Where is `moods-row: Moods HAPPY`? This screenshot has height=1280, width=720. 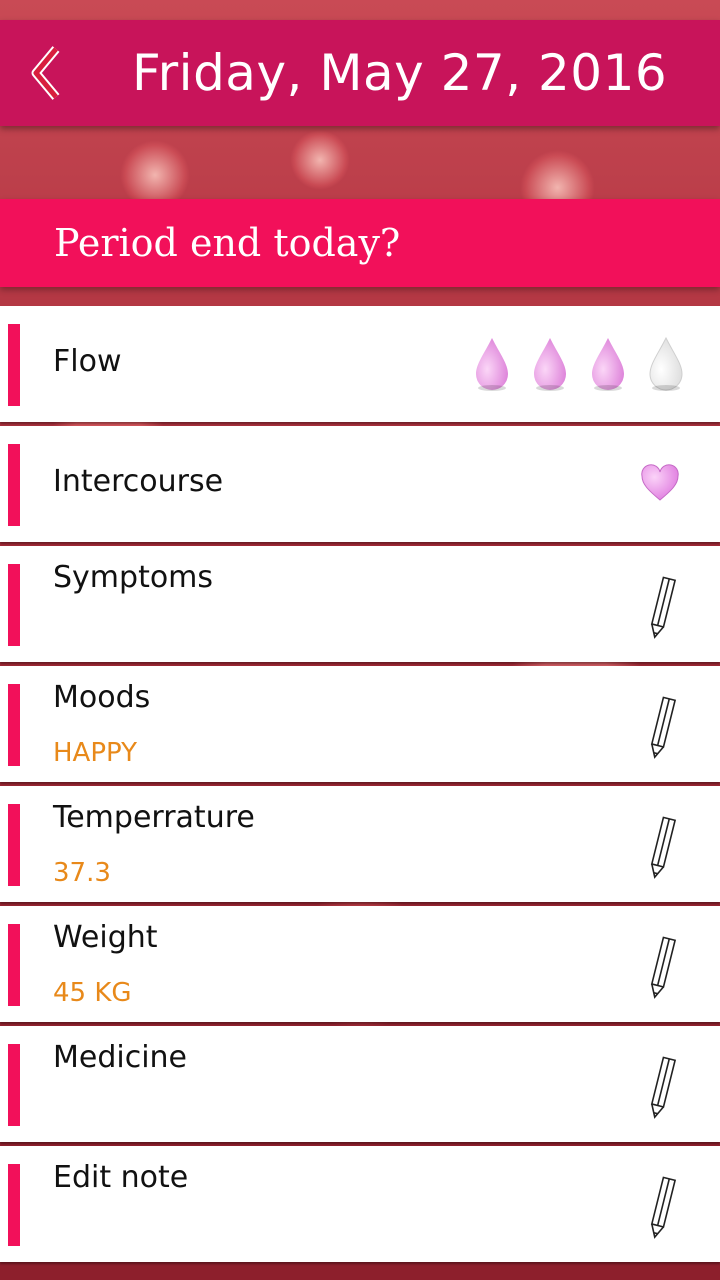 moods-row: Moods HAPPY is located at coordinates (360, 724).